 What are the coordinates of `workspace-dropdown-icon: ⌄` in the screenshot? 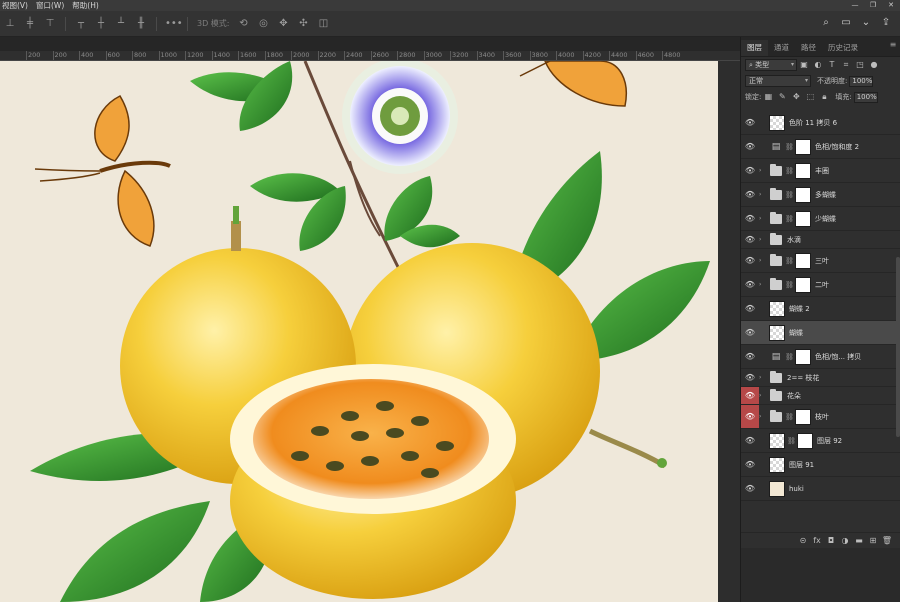 It's located at (866, 23).